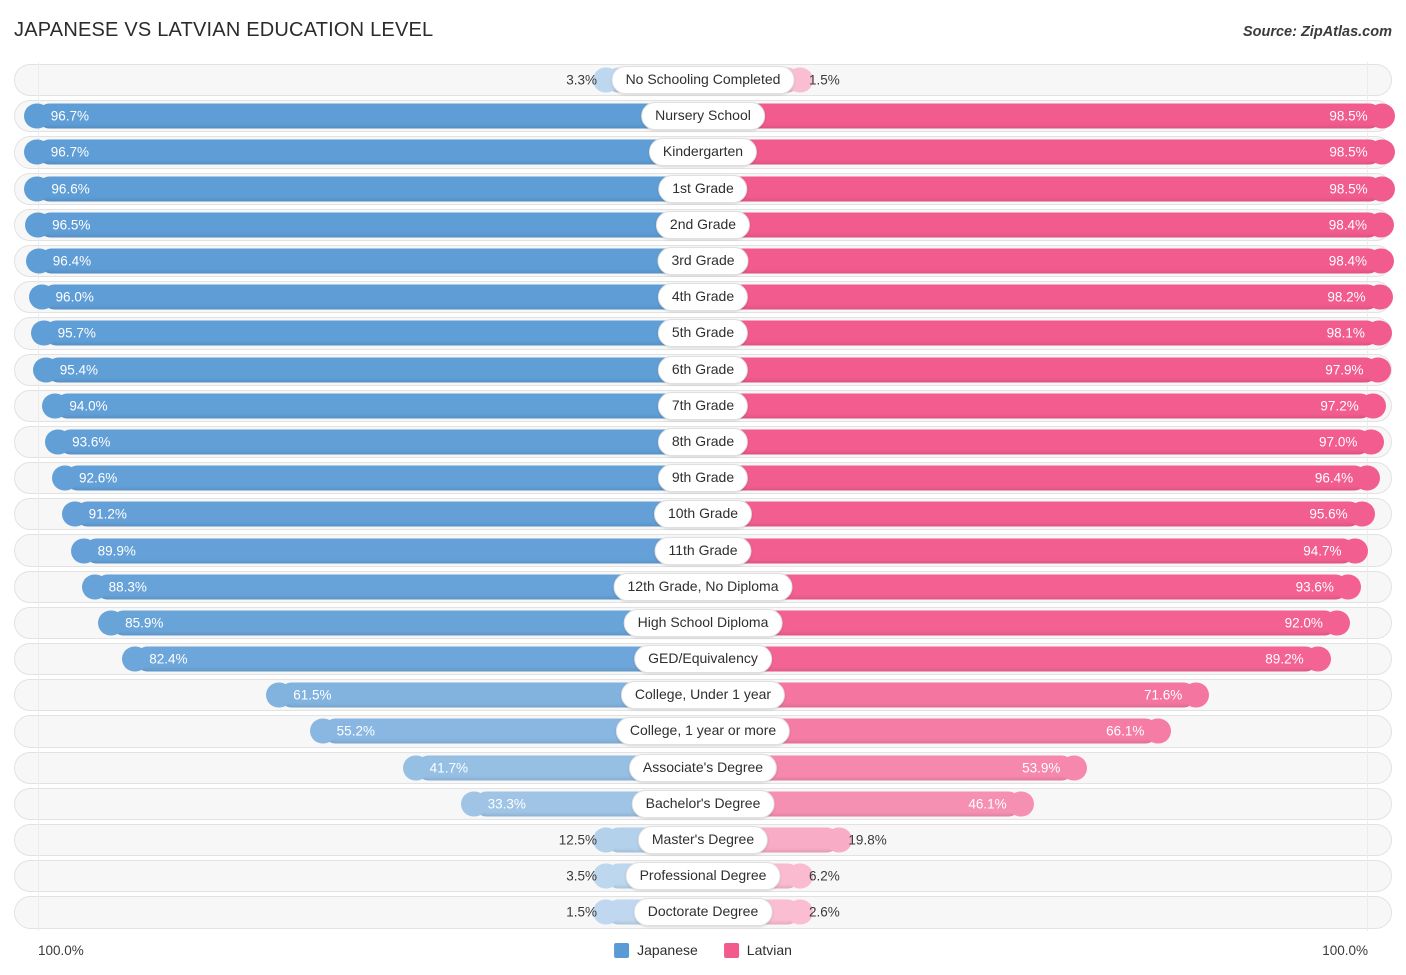  What do you see at coordinates (703, 478) in the screenshot?
I see `category-label: 9th Grade` at bounding box center [703, 478].